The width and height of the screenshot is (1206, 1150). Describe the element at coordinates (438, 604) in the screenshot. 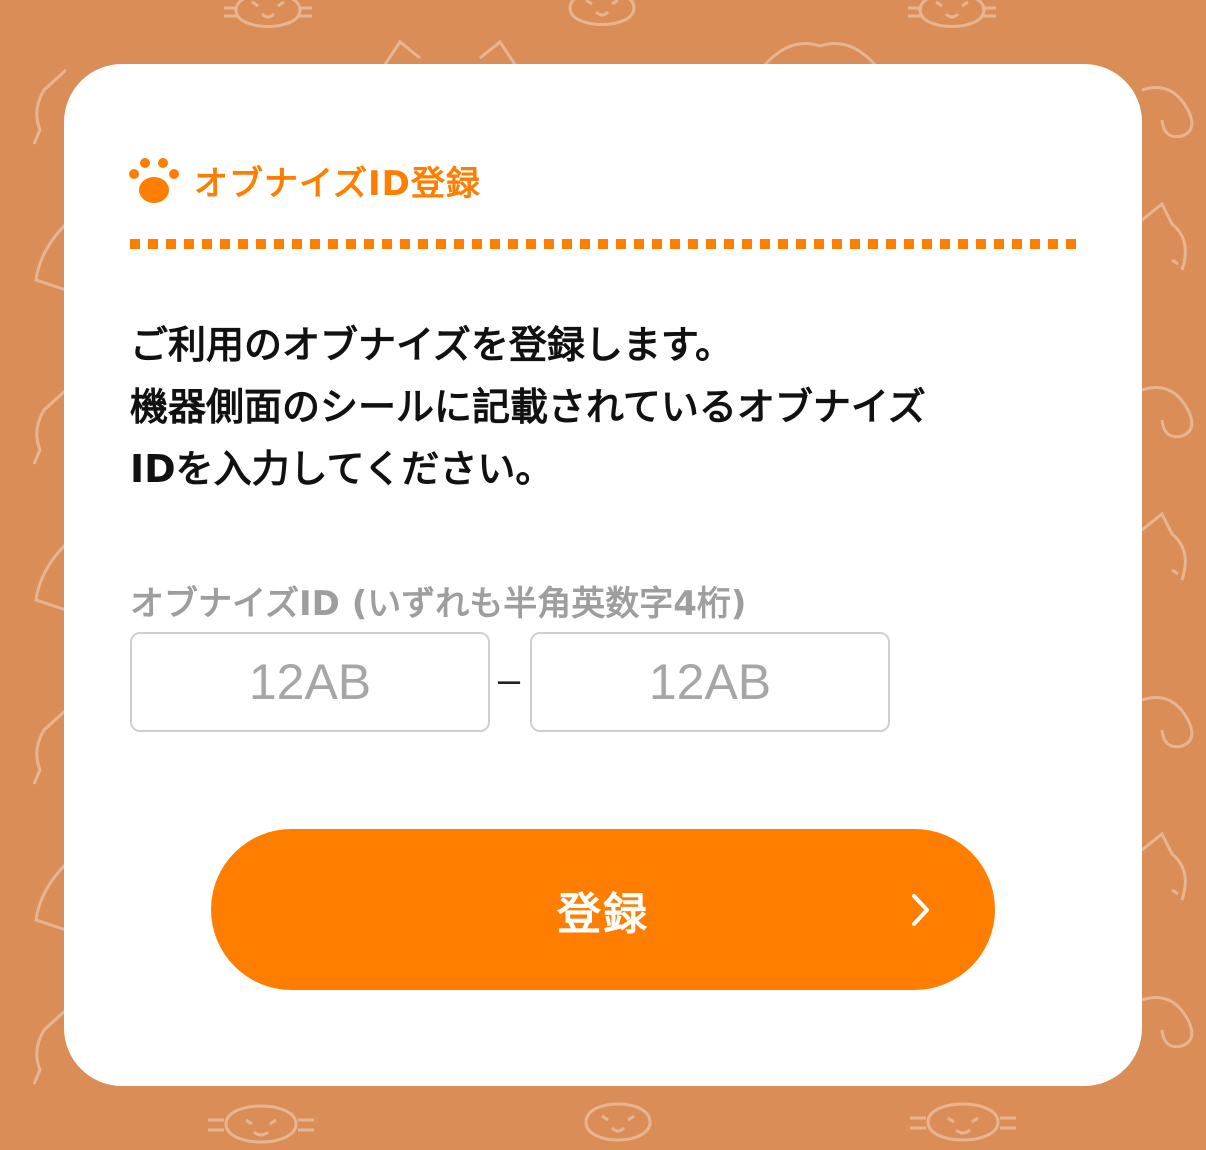

I see `id-field-label: オブナイズID (いずれも半角英数字4桁)` at that location.